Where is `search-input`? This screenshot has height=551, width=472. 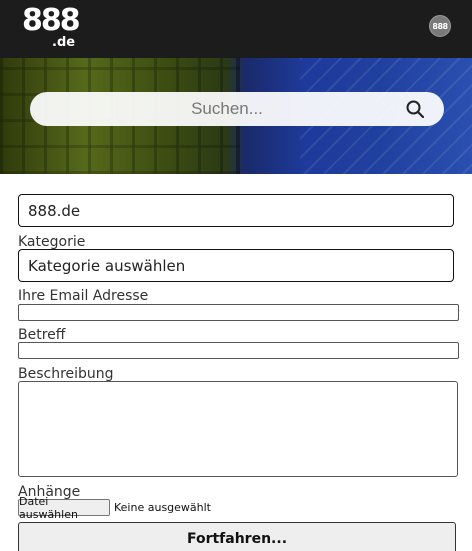 search-input is located at coordinates (237, 109).